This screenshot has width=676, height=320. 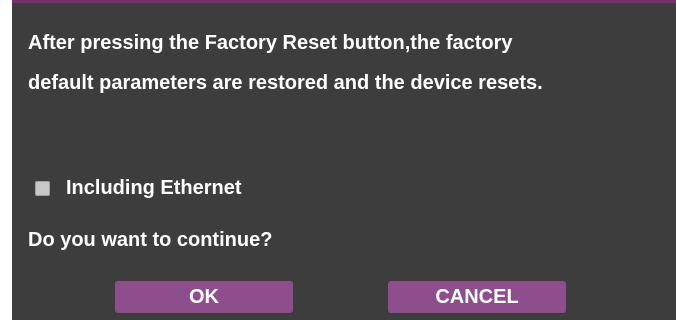 I want to click on including-ethernet-option: Including Ethernet, so click(x=138, y=188).